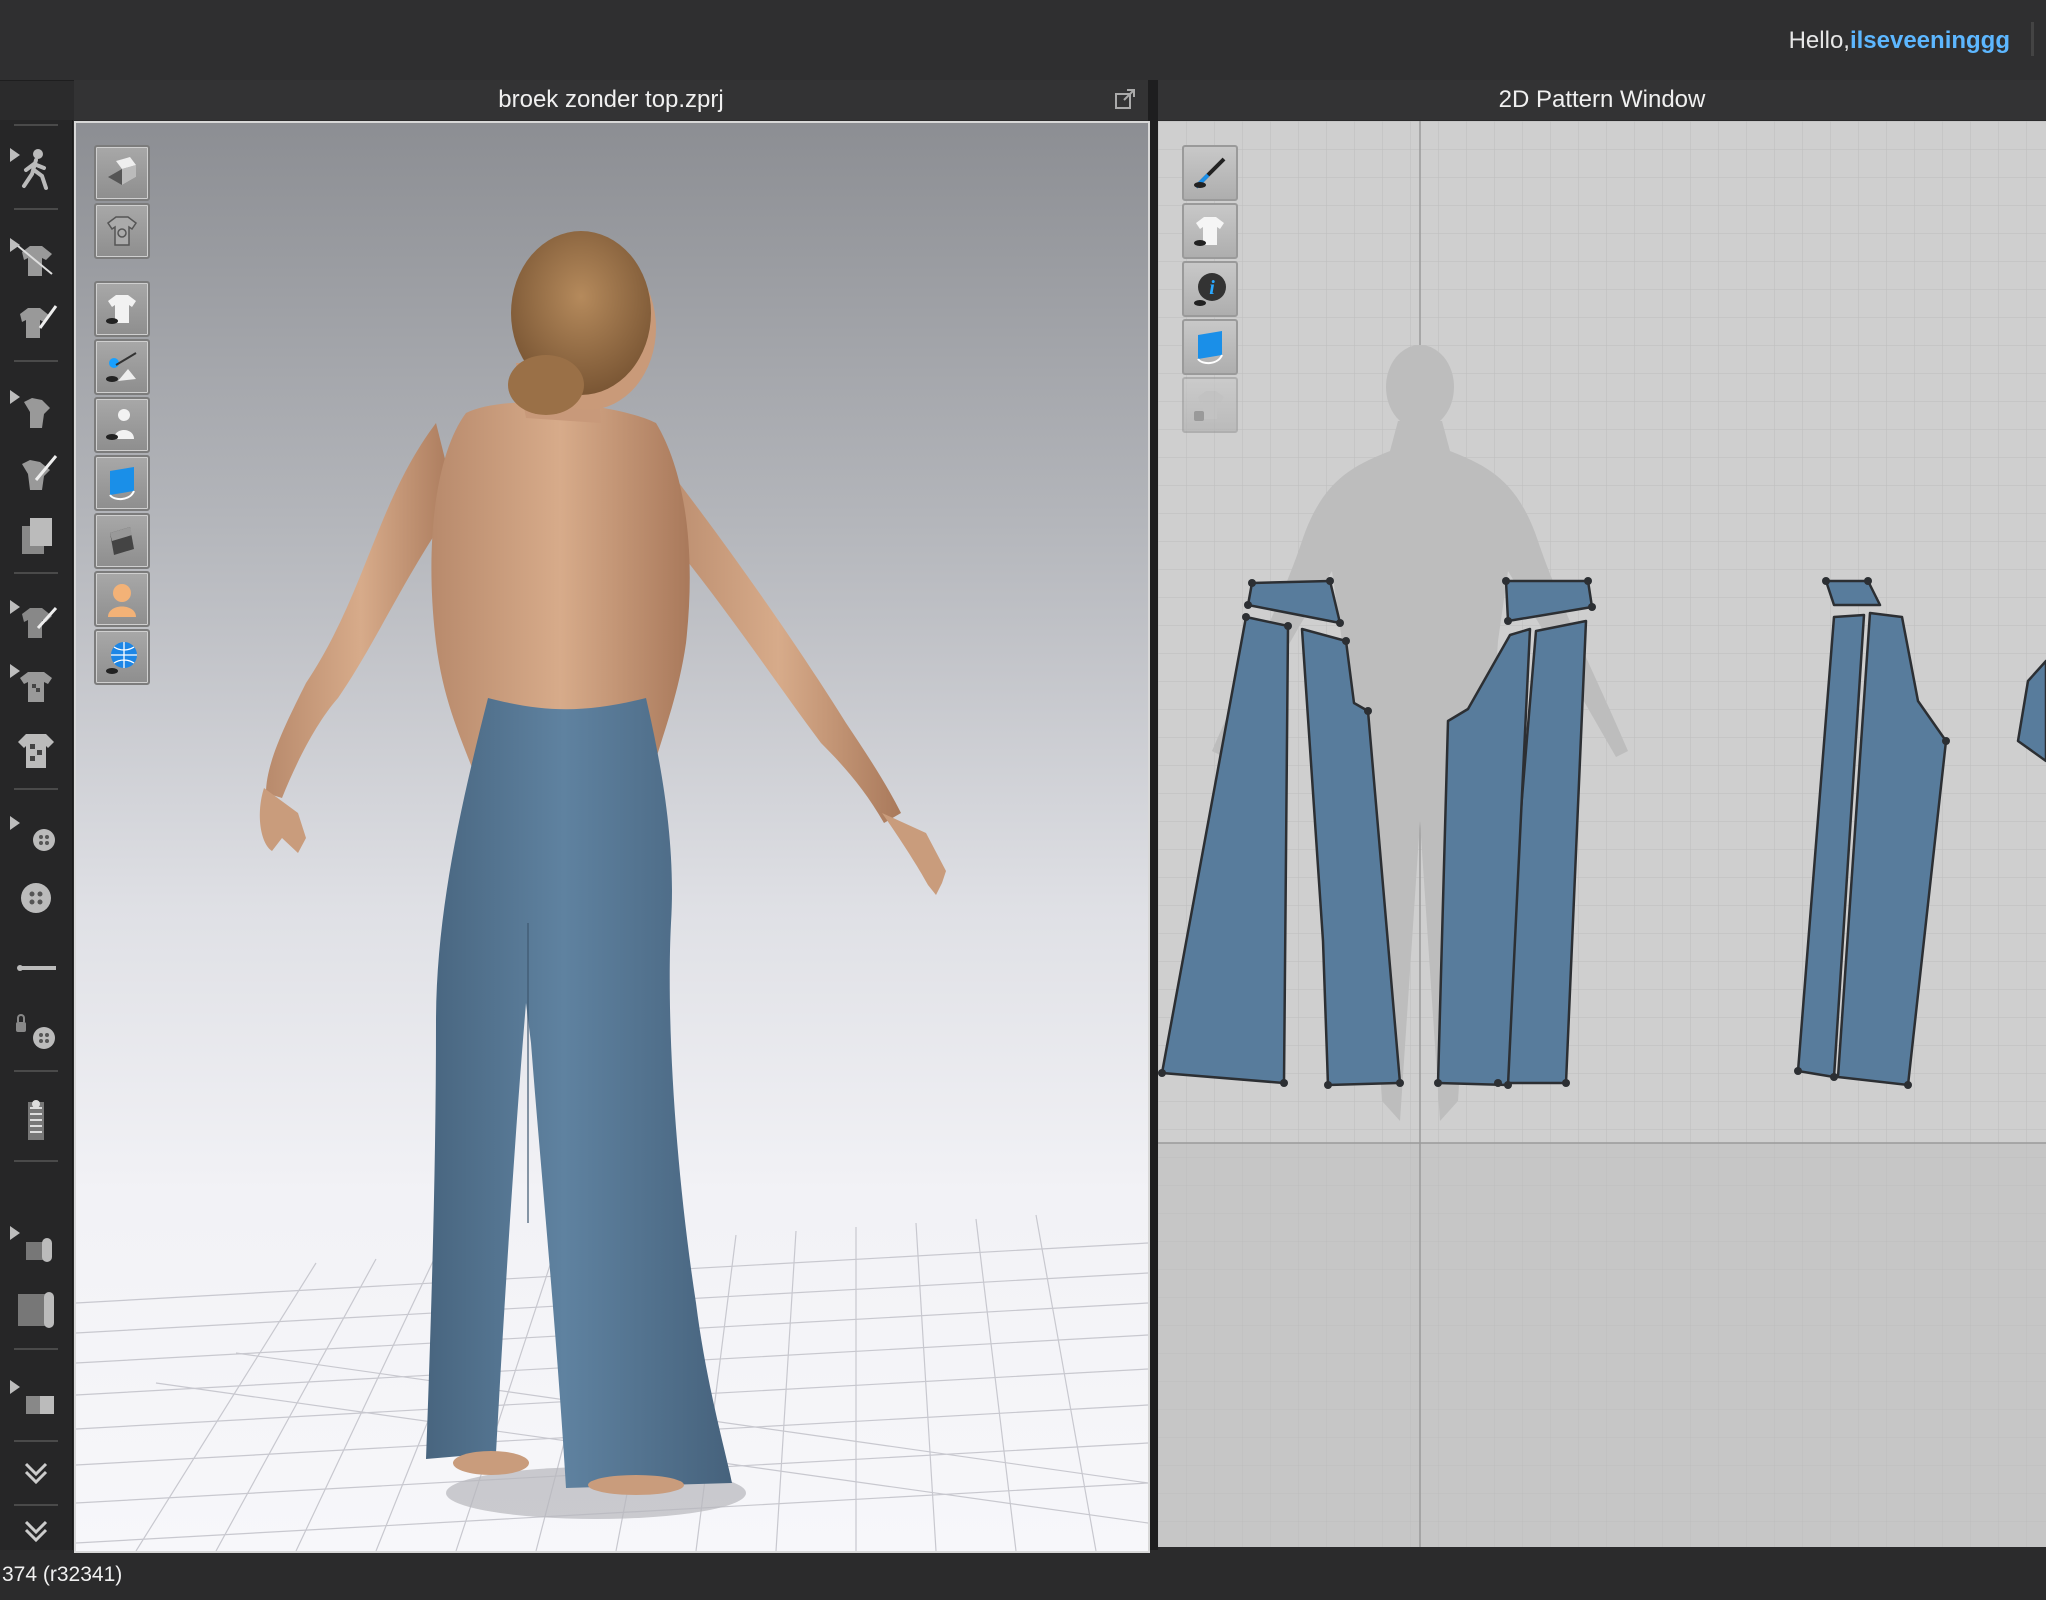  What do you see at coordinates (1930, 40) in the screenshot?
I see `username-link: ilseveeninggg` at bounding box center [1930, 40].